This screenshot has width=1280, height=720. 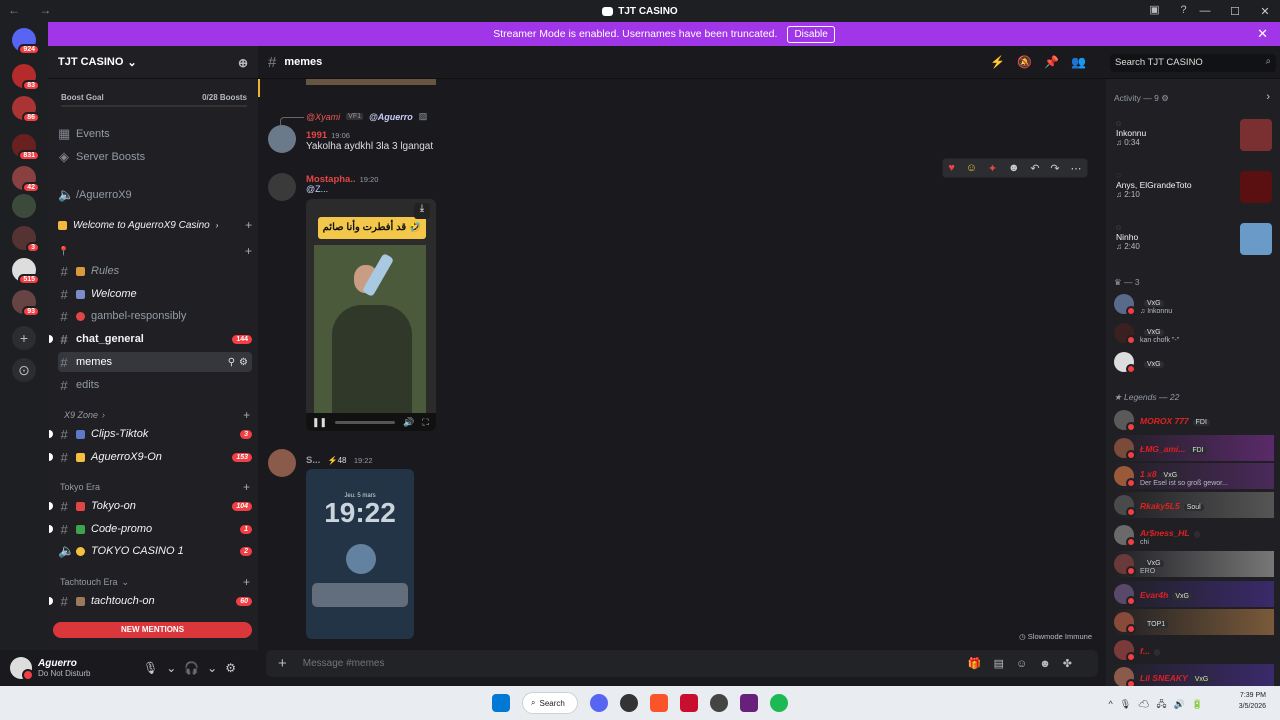 I want to click on video-progress-bar, so click(x=365, y=422).